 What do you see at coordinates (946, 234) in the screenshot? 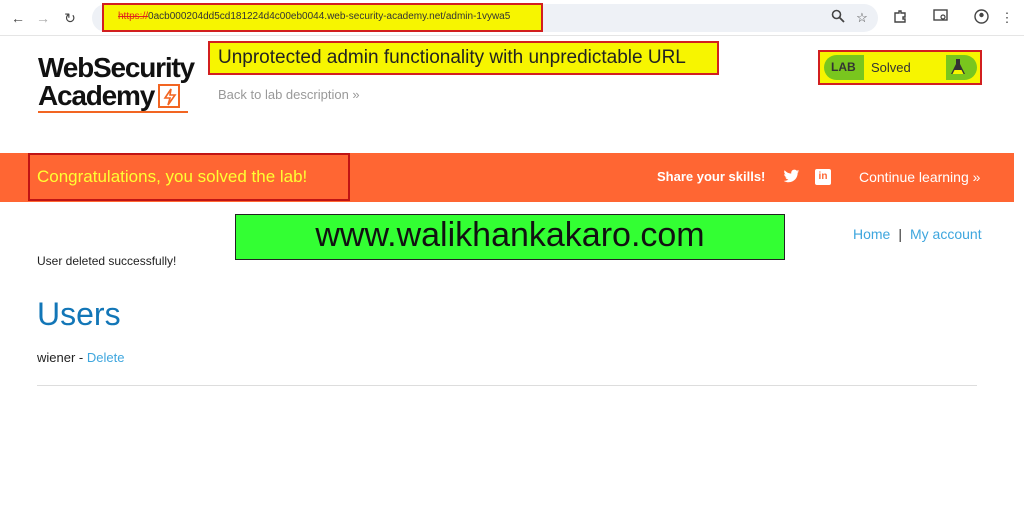
I see `my-account-link: My account` at bounding box center [946, 234].